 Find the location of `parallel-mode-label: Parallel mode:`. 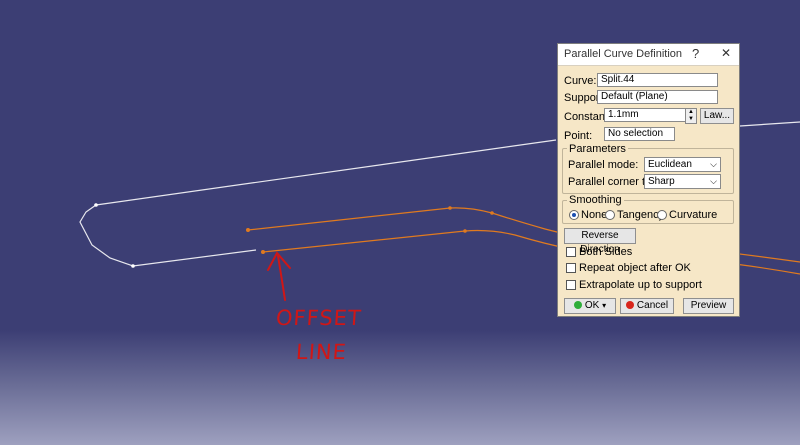

parallel-mode-label: Parallel mode: is located at coordinates (603, 165).